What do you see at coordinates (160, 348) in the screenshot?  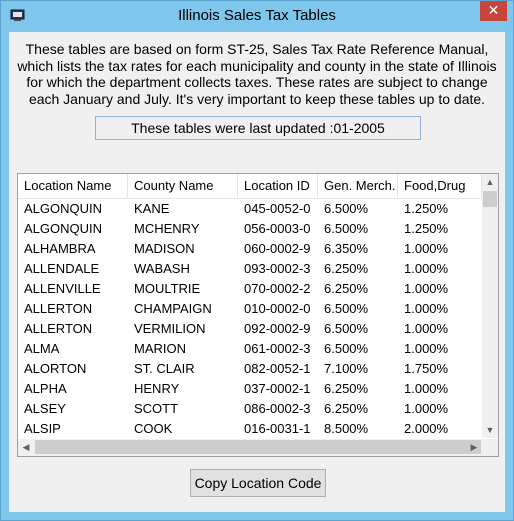 I see `county-cell: MARION` at bounding box center [160, 348].